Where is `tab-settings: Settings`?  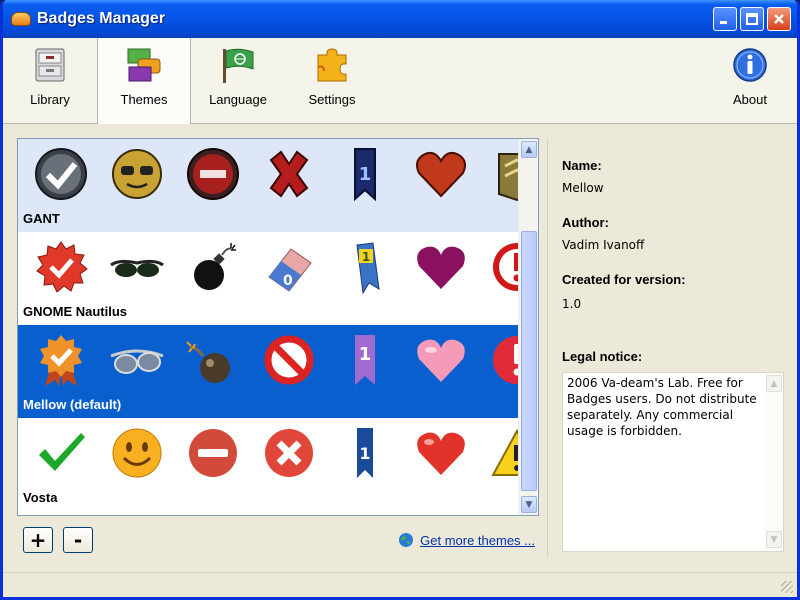 tab-settings: Settings is located at coordinates (332, 81).